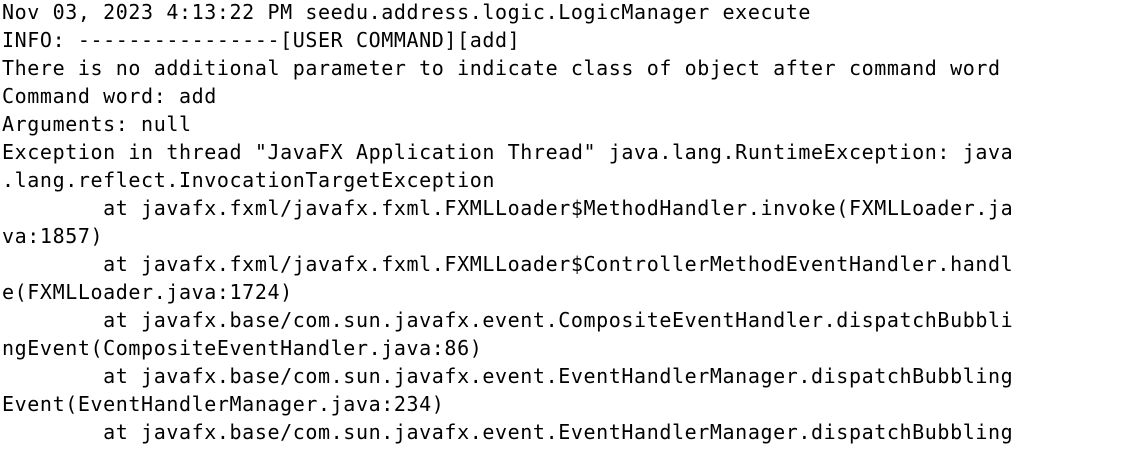  Describe the element at coordinates (242, 348) in the screenshot. I see `stack-trace-line: ngEvent(CompositeEventHandler.java:86)` at that location.